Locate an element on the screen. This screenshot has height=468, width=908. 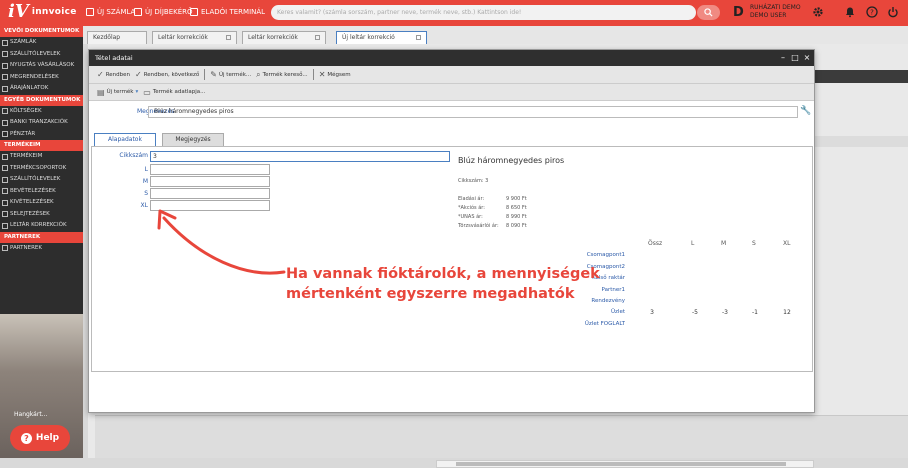
sidebar-item-szallitolevelek-2: SZÁLLÍTÓLEVELEK is located at coordinates (41, 180).